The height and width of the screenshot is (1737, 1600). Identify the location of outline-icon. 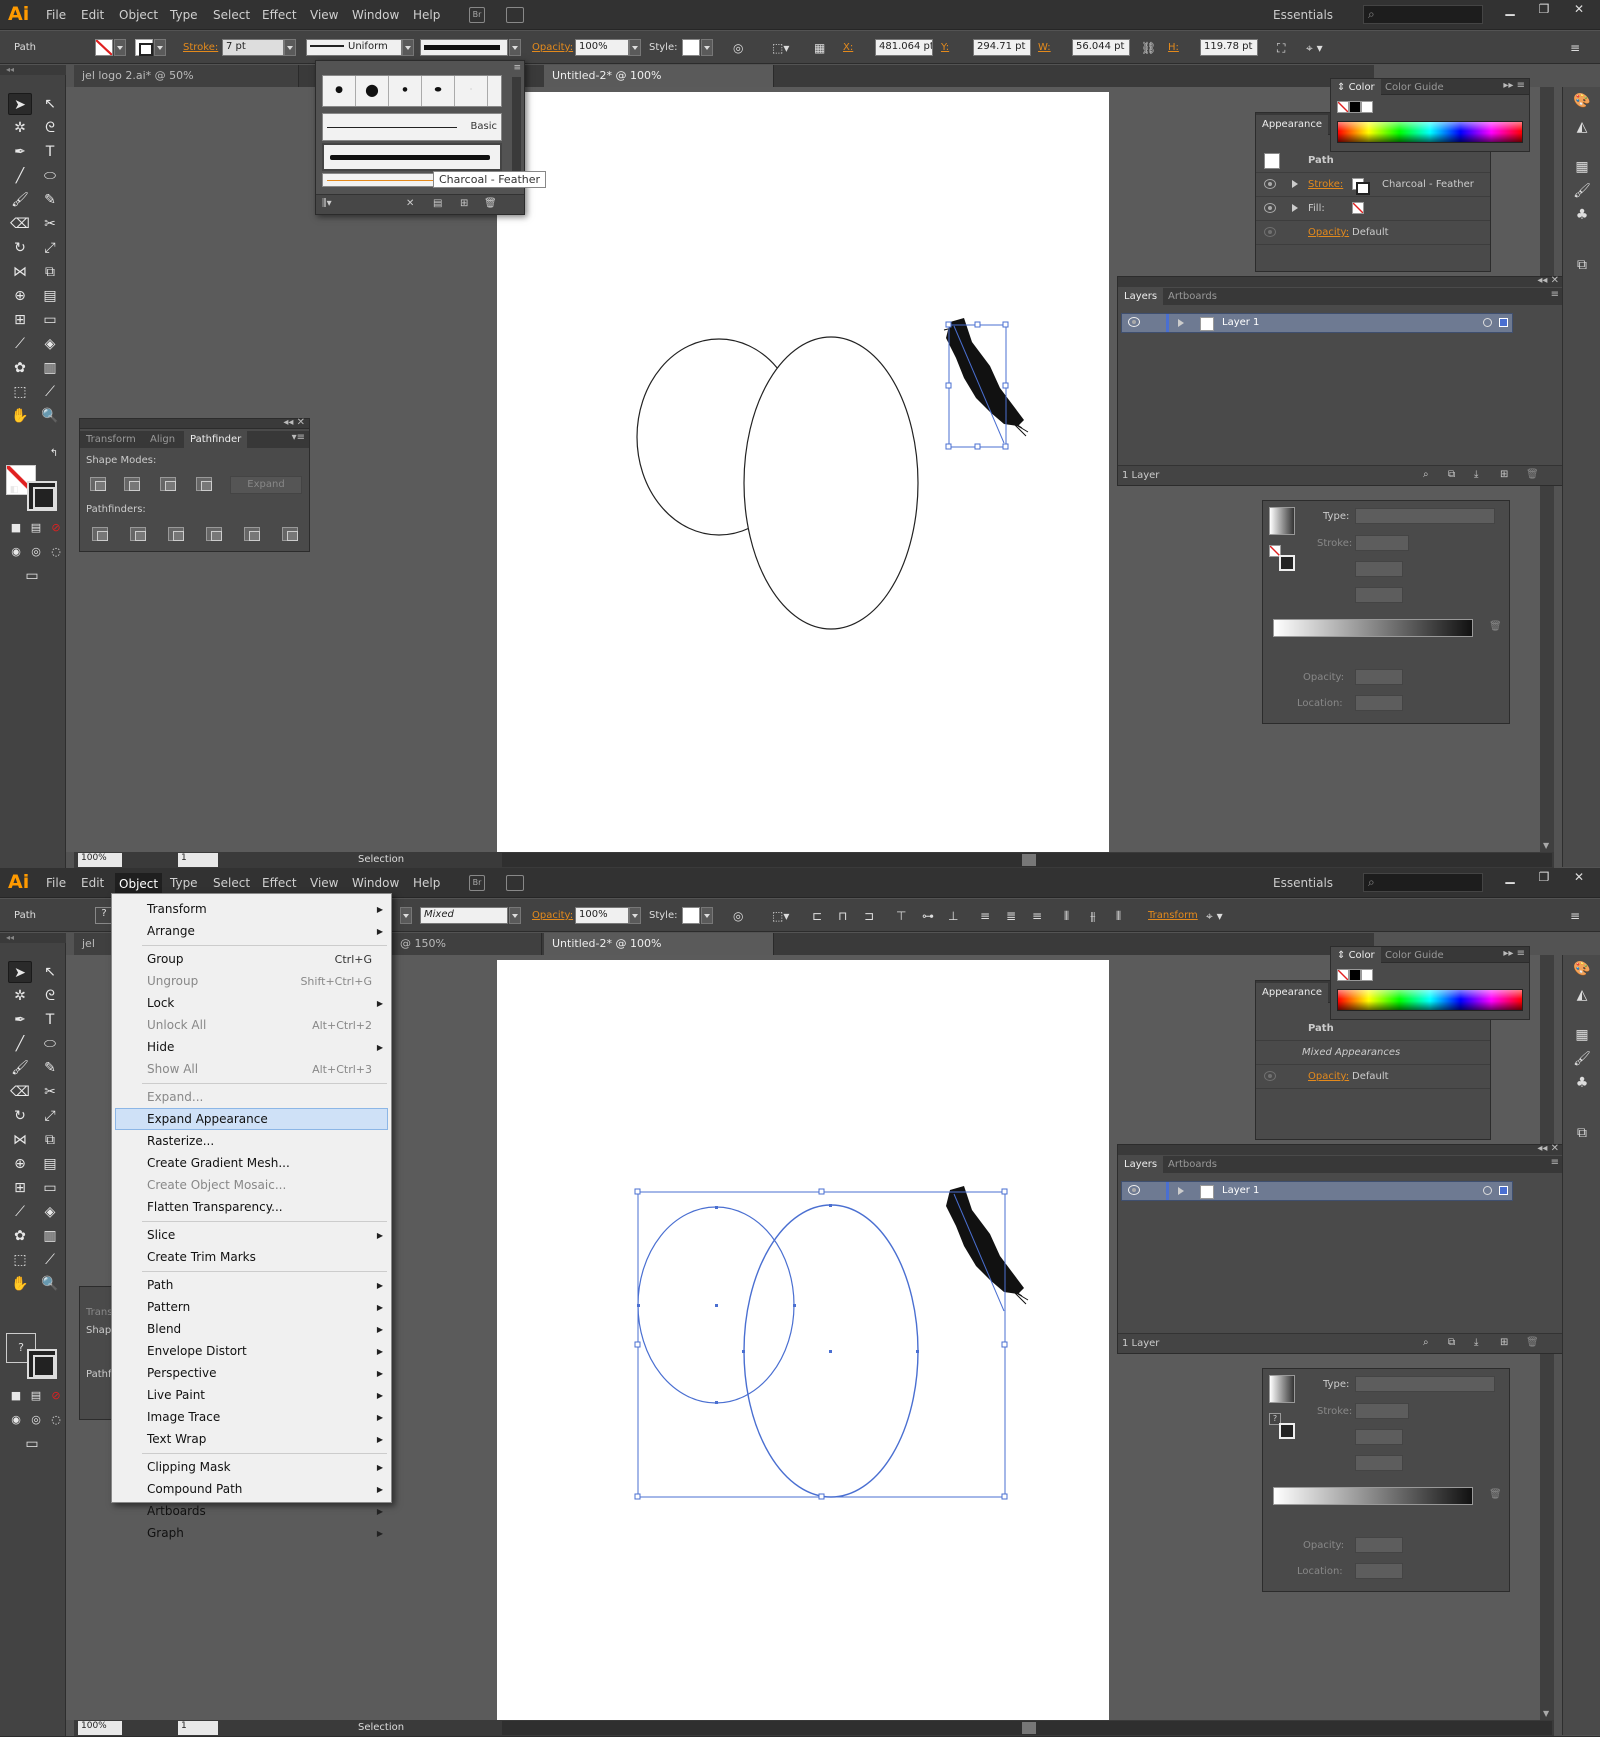
(252, 534).